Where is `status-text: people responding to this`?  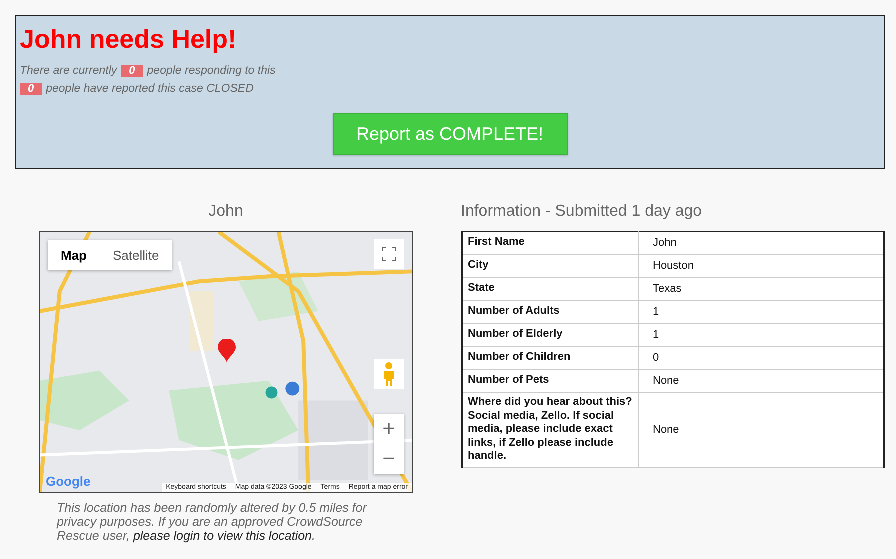 status-text: people responding to this is located at coordinates (211, 70).